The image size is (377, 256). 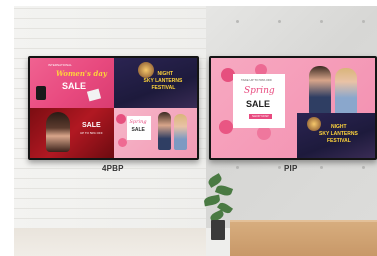 What do you see at coordinates (165, 74) in the screenshot?
I see `q2-line1: NIGHT` at bounding box center [165, 74].